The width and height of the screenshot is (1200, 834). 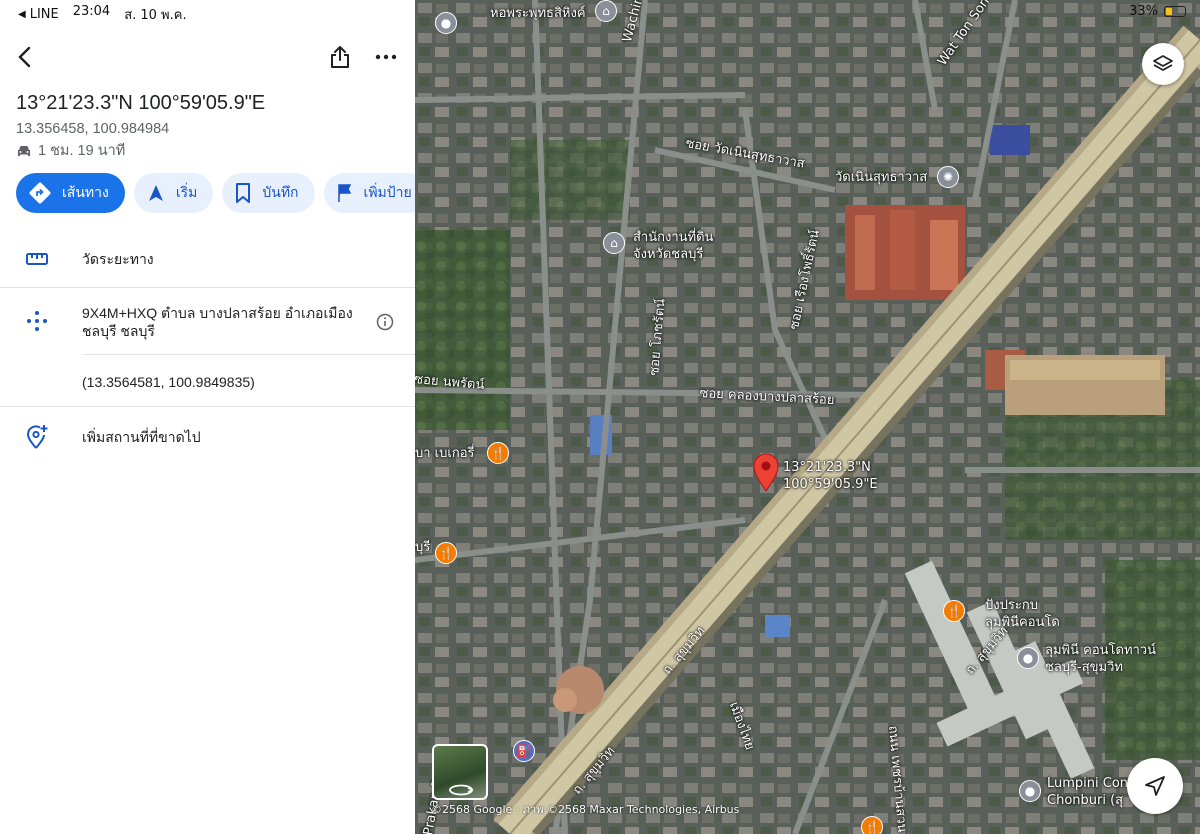 I want to click on add-missing-place-row: เพิ่มสถานที่ที่ขาดไป, so click(x=207, y=437).